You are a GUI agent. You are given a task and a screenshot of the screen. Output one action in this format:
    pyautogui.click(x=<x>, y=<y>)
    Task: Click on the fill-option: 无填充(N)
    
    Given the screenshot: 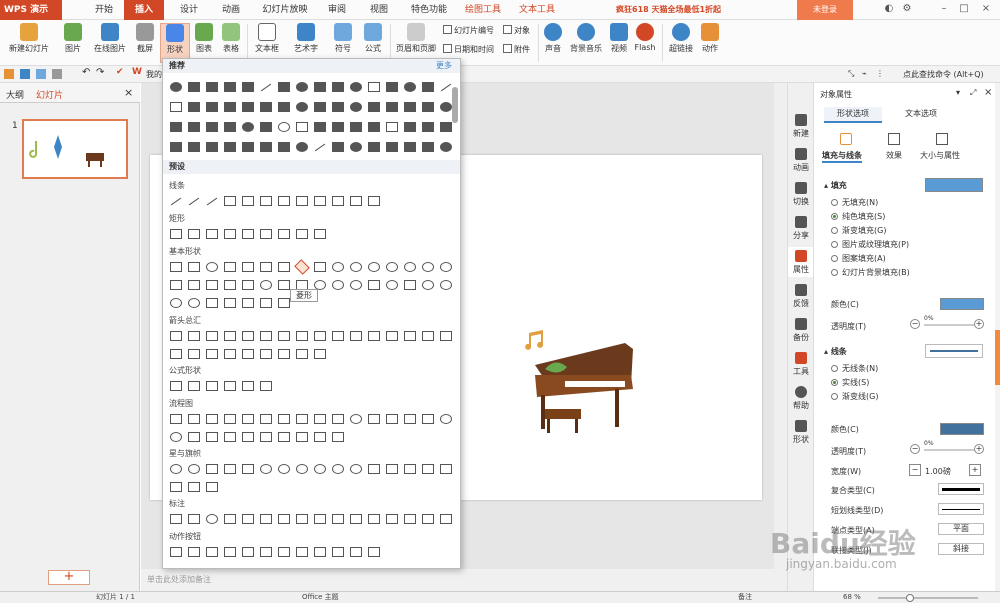 What is the action you would take?
    pyautogui.click(x=854, y=202)
    